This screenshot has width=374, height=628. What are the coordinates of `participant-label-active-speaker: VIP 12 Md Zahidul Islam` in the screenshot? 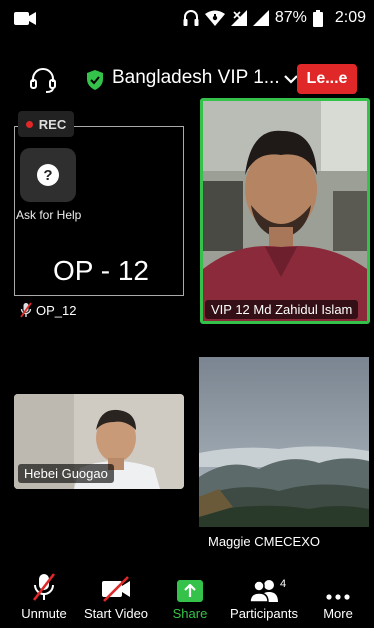 It's located at (282, 309).